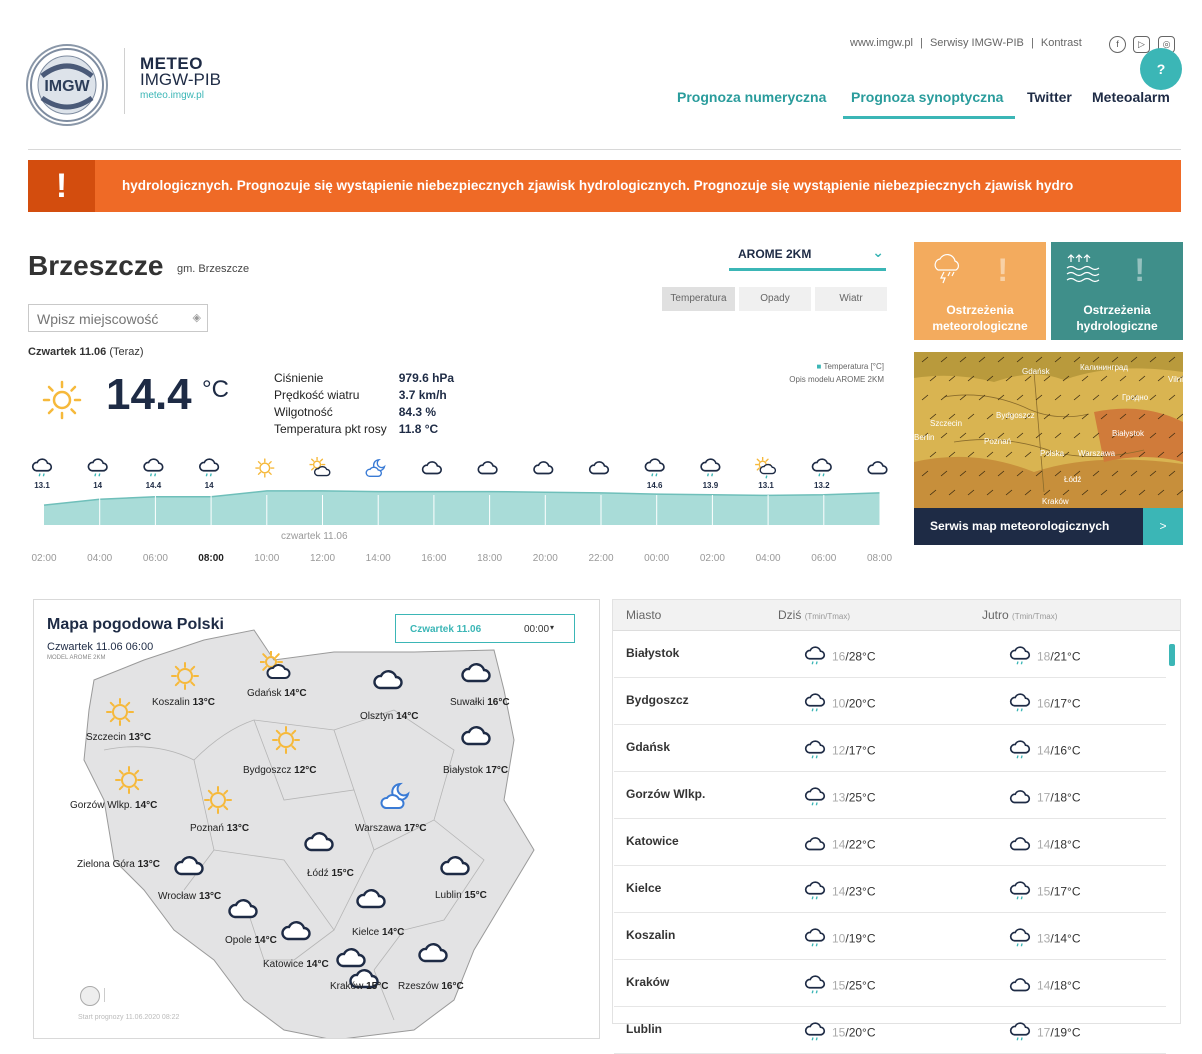 Image resolution: width=1202 pixels, height=1054 pixels. Describe the element at coordinates (155, 558) in the screenshot. I see `hour-tick-label: 06:00` at that location.